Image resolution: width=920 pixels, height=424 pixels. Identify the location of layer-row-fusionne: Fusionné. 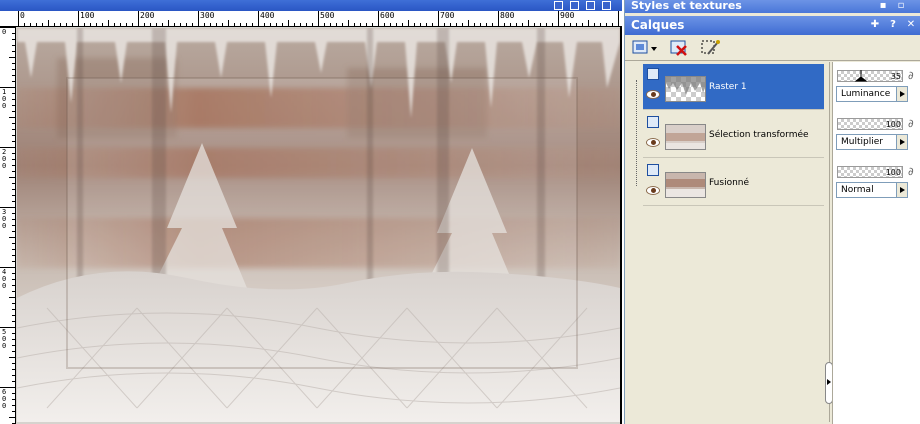
(733, 183).